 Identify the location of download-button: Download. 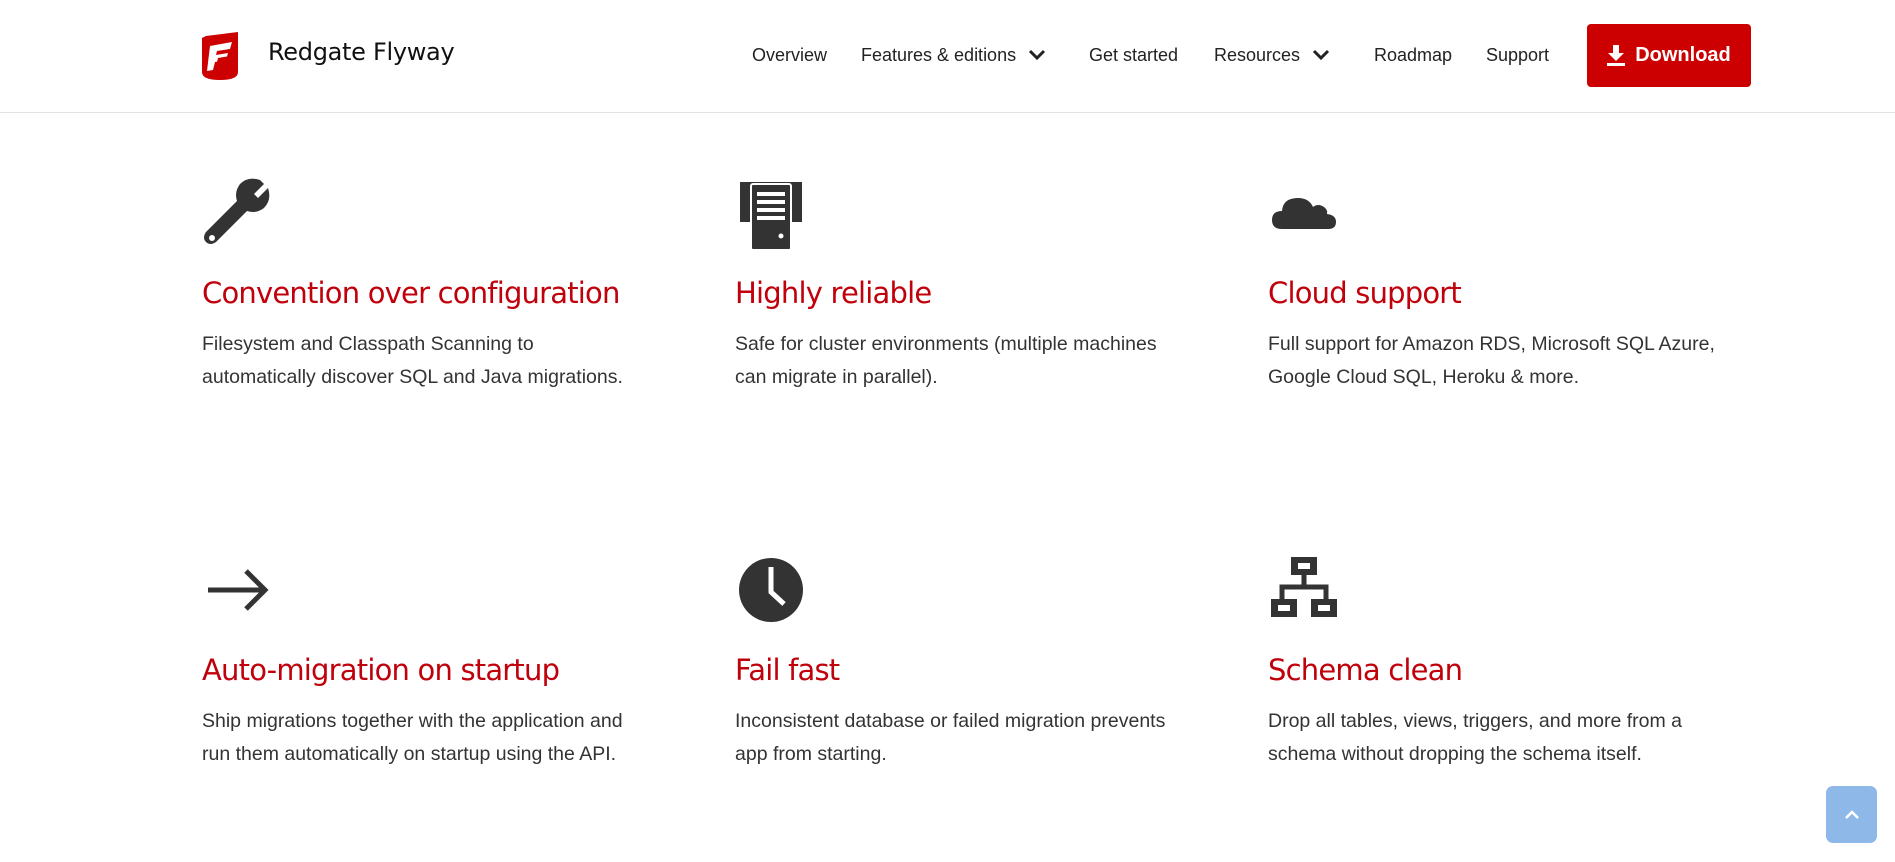
(1669, 55).